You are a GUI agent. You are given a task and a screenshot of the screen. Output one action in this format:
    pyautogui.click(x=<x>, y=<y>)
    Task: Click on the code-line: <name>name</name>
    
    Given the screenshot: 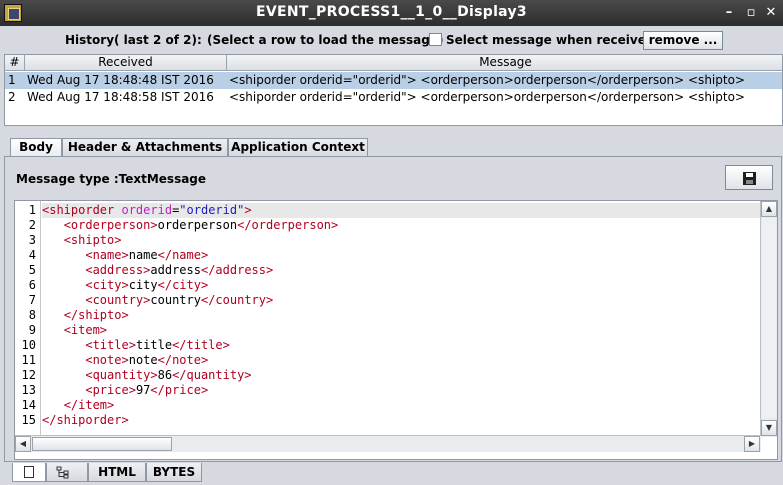 What is the action you would take?
    pyautogui.click(x=401, y=255)
    